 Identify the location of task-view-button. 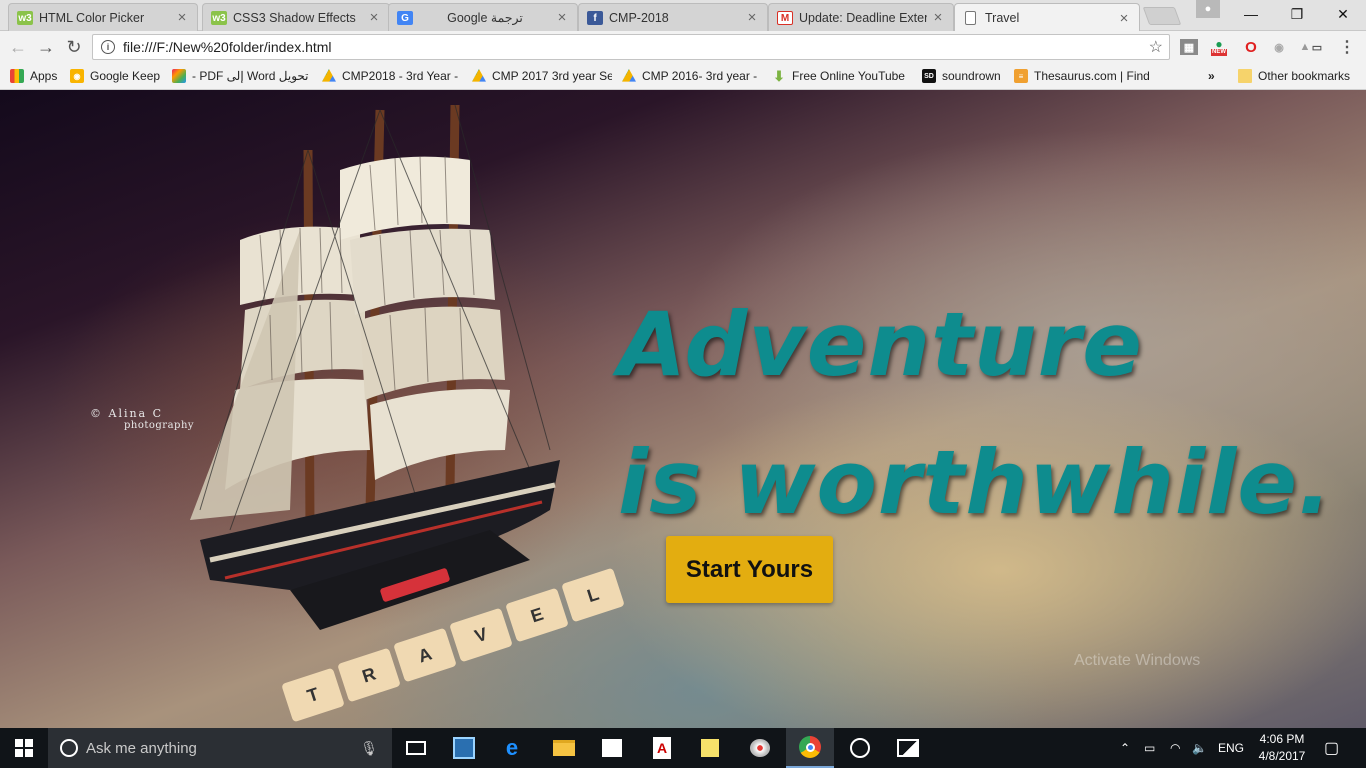
(416, 748).